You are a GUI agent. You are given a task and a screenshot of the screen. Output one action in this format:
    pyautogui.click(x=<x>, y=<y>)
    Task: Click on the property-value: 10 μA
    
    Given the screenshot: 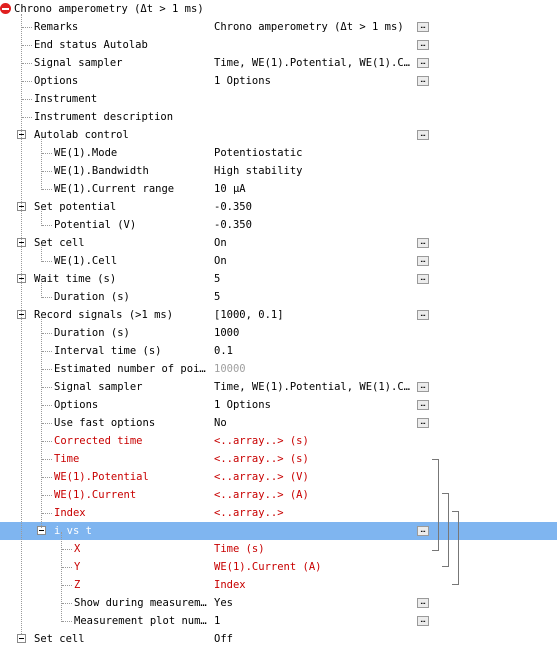 What is the action you would take?
    pyautogui.click(x=314, y=189)
    